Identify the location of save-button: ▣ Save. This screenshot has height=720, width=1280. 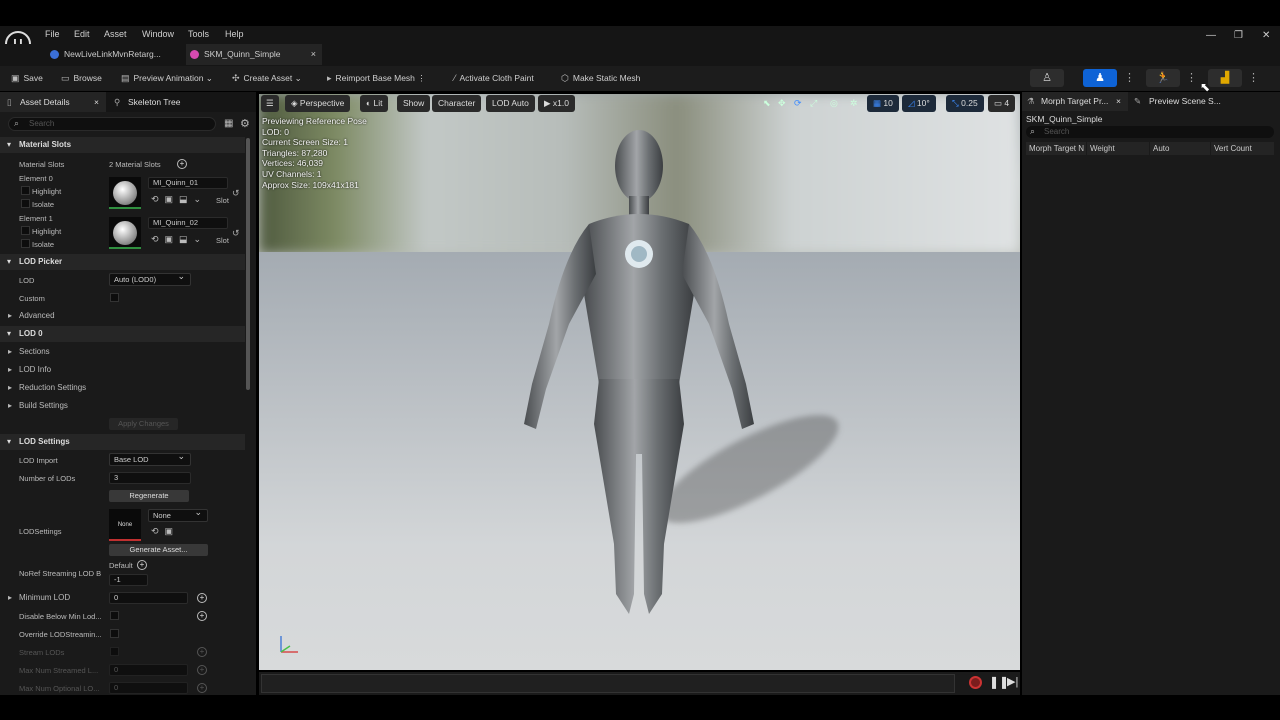
(27, 78).